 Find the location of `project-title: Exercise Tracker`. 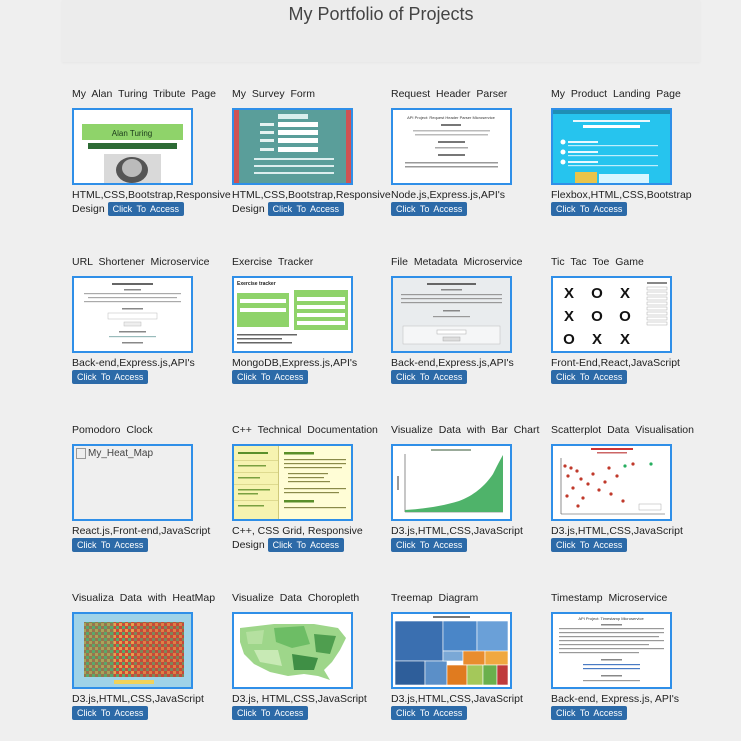

project-title: Exercise Tracker is located at coordinates (273, 262).